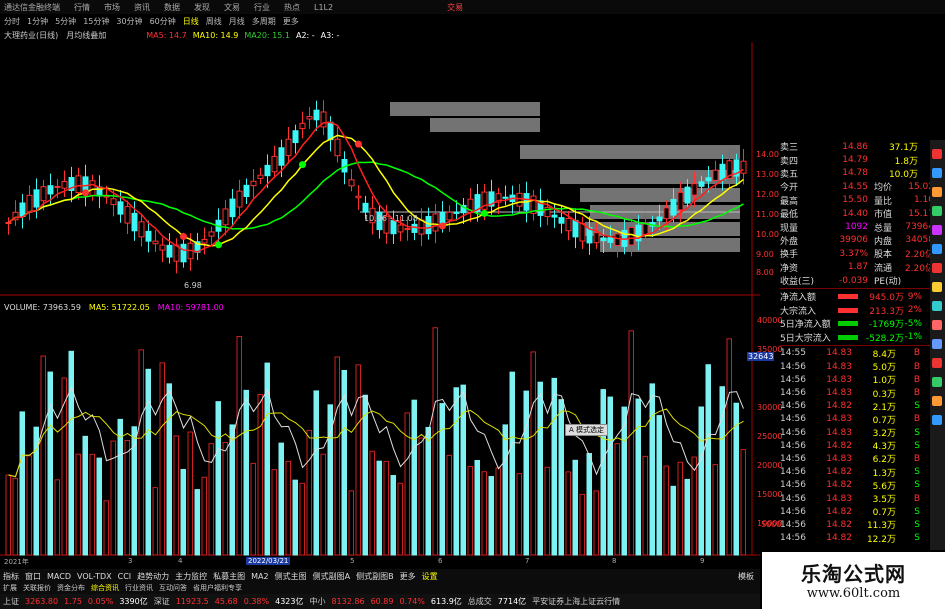 Image resolution: width=945 pixels, height=609 pixels. I want to click on zx-value: 8132.86, so click(348, 601).